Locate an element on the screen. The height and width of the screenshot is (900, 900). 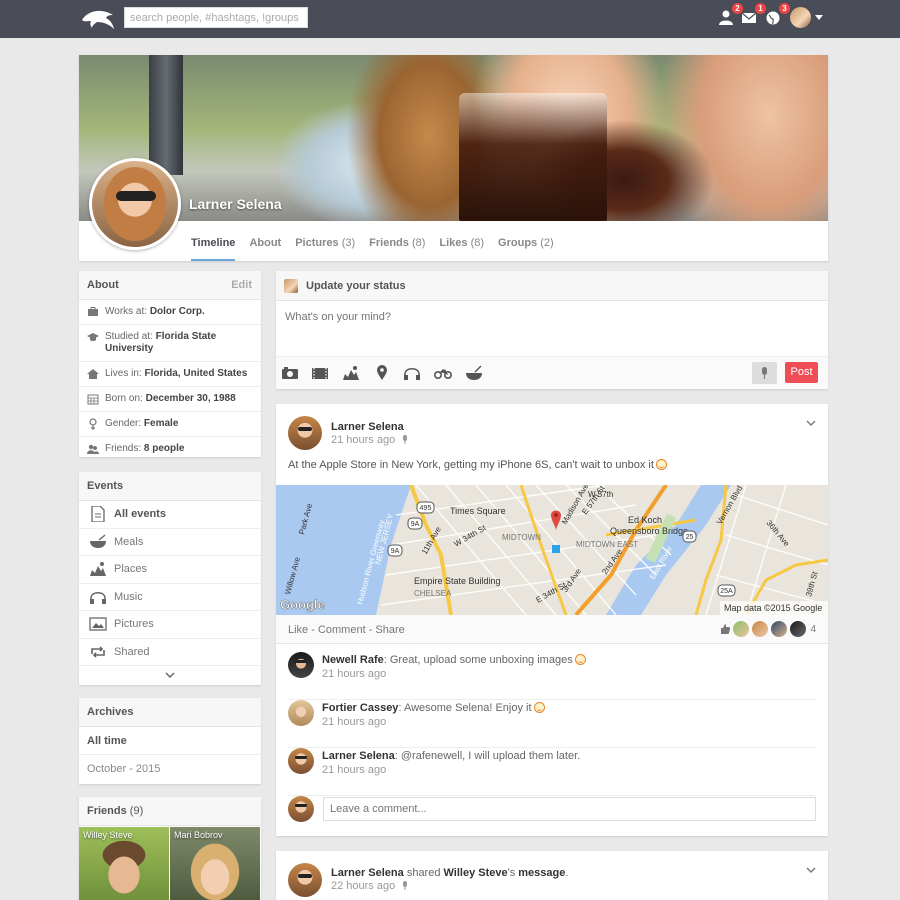
about-work: Works at: Dolor Corp. is located at coordinates (170, 312).